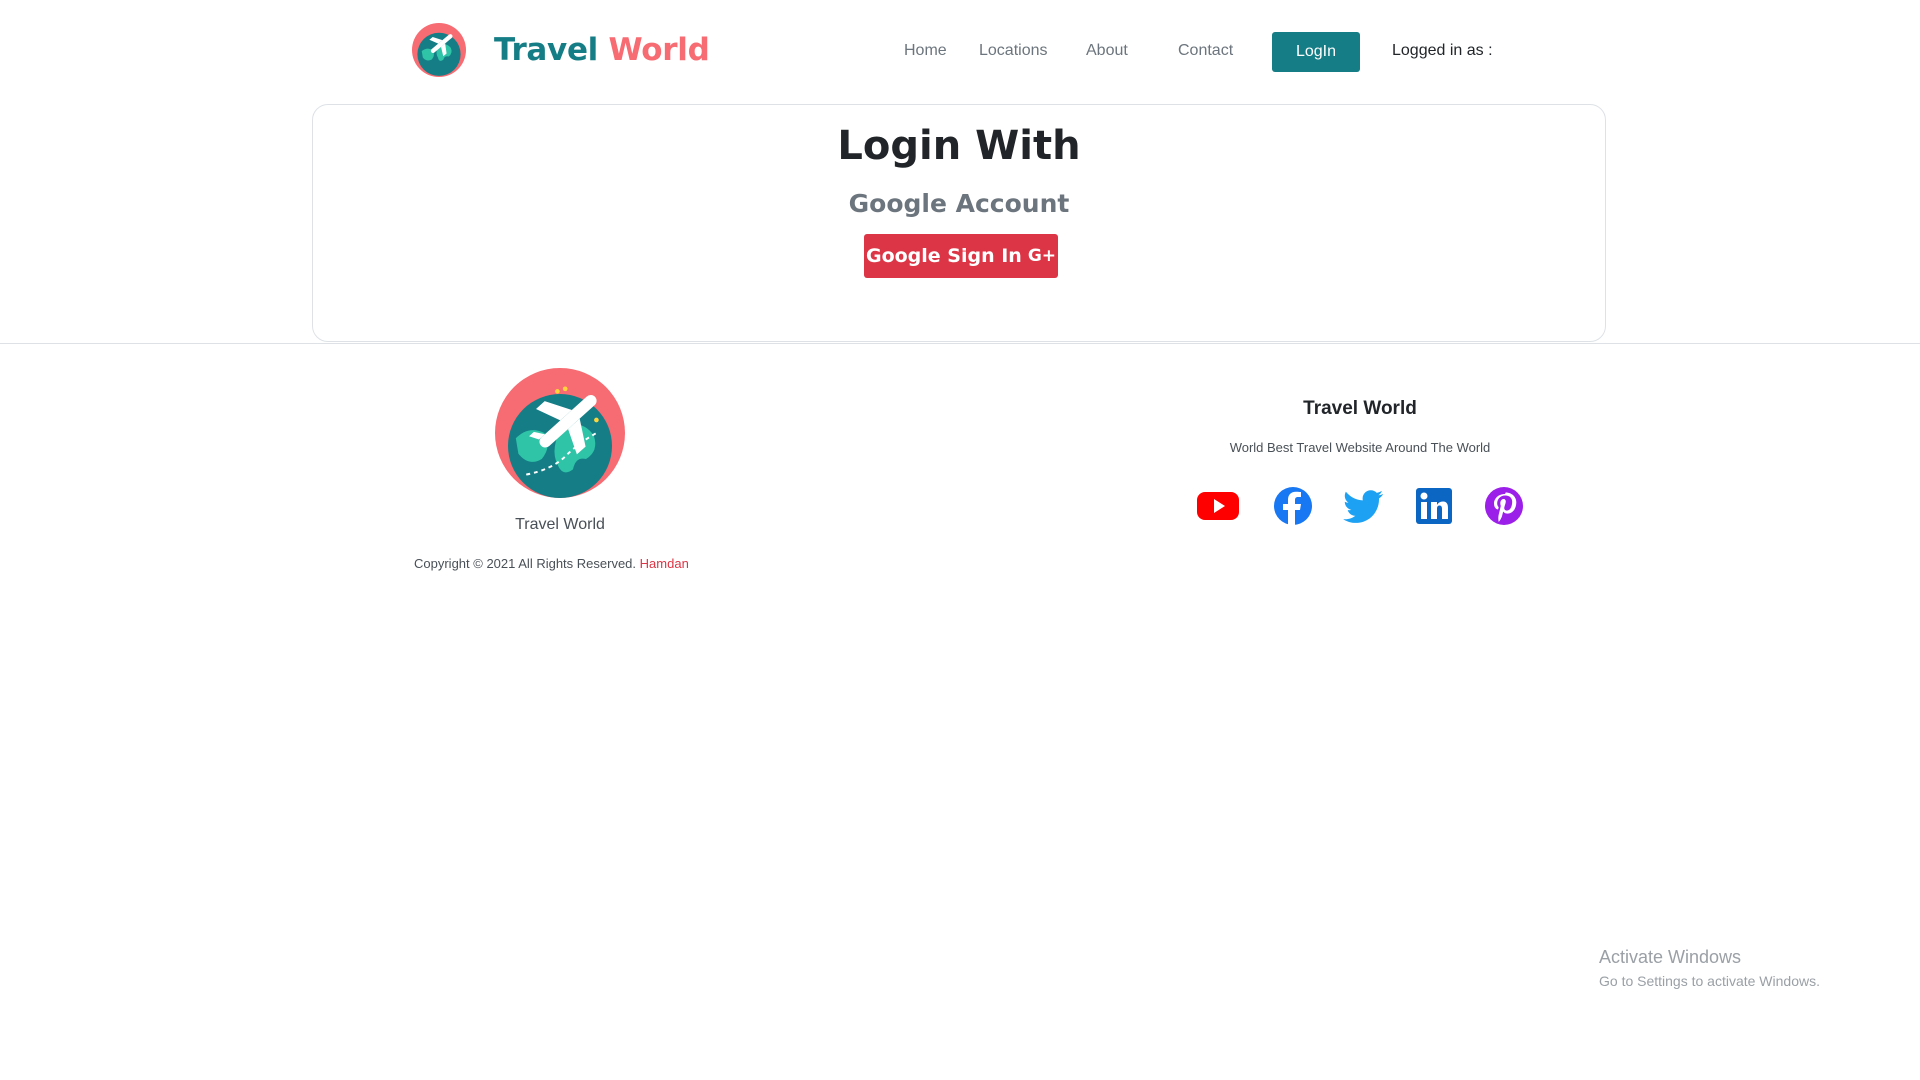 The image size is (1920, 1080). I want to click on google-plus-icon: G+, so click(1042, 256).